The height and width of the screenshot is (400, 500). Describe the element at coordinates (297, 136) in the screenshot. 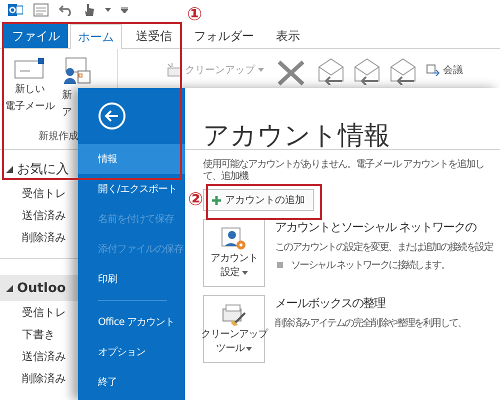

I see `page-title: アカウント情報` at that location.